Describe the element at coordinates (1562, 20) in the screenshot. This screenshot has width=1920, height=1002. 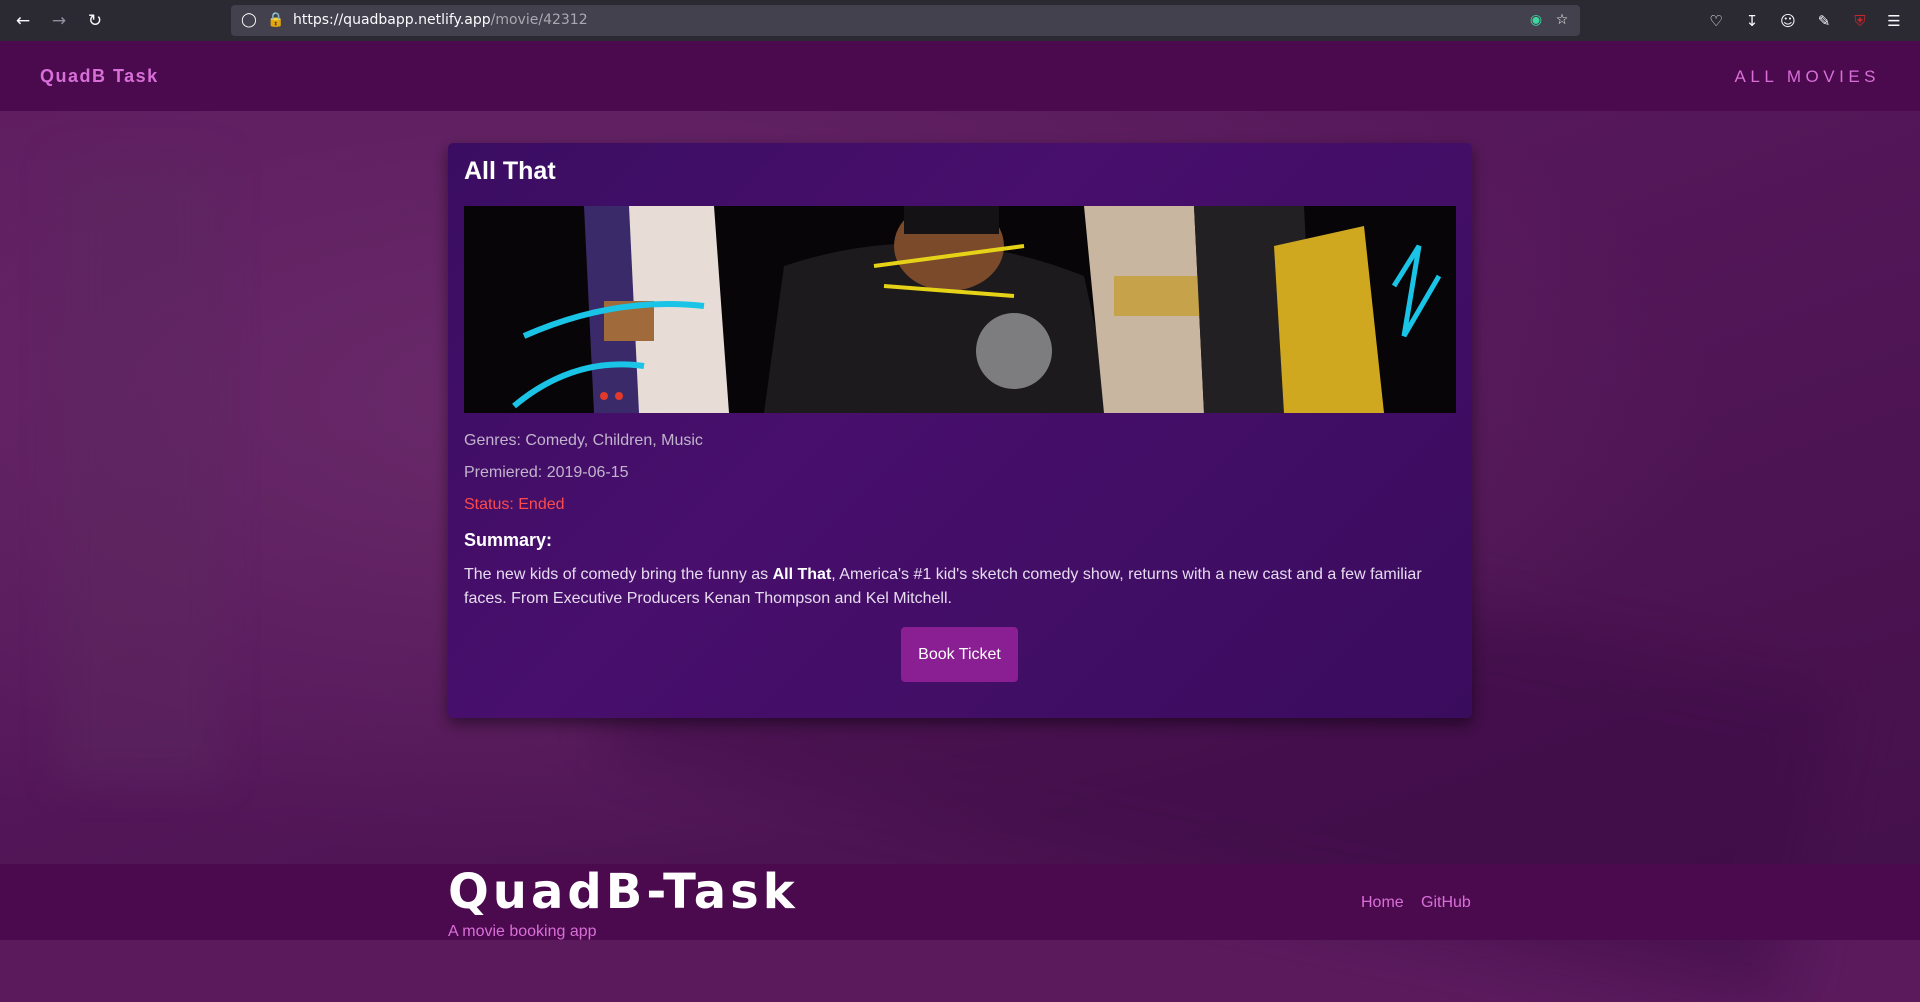
I see `bookmark-star-icon: ☆` at that location.